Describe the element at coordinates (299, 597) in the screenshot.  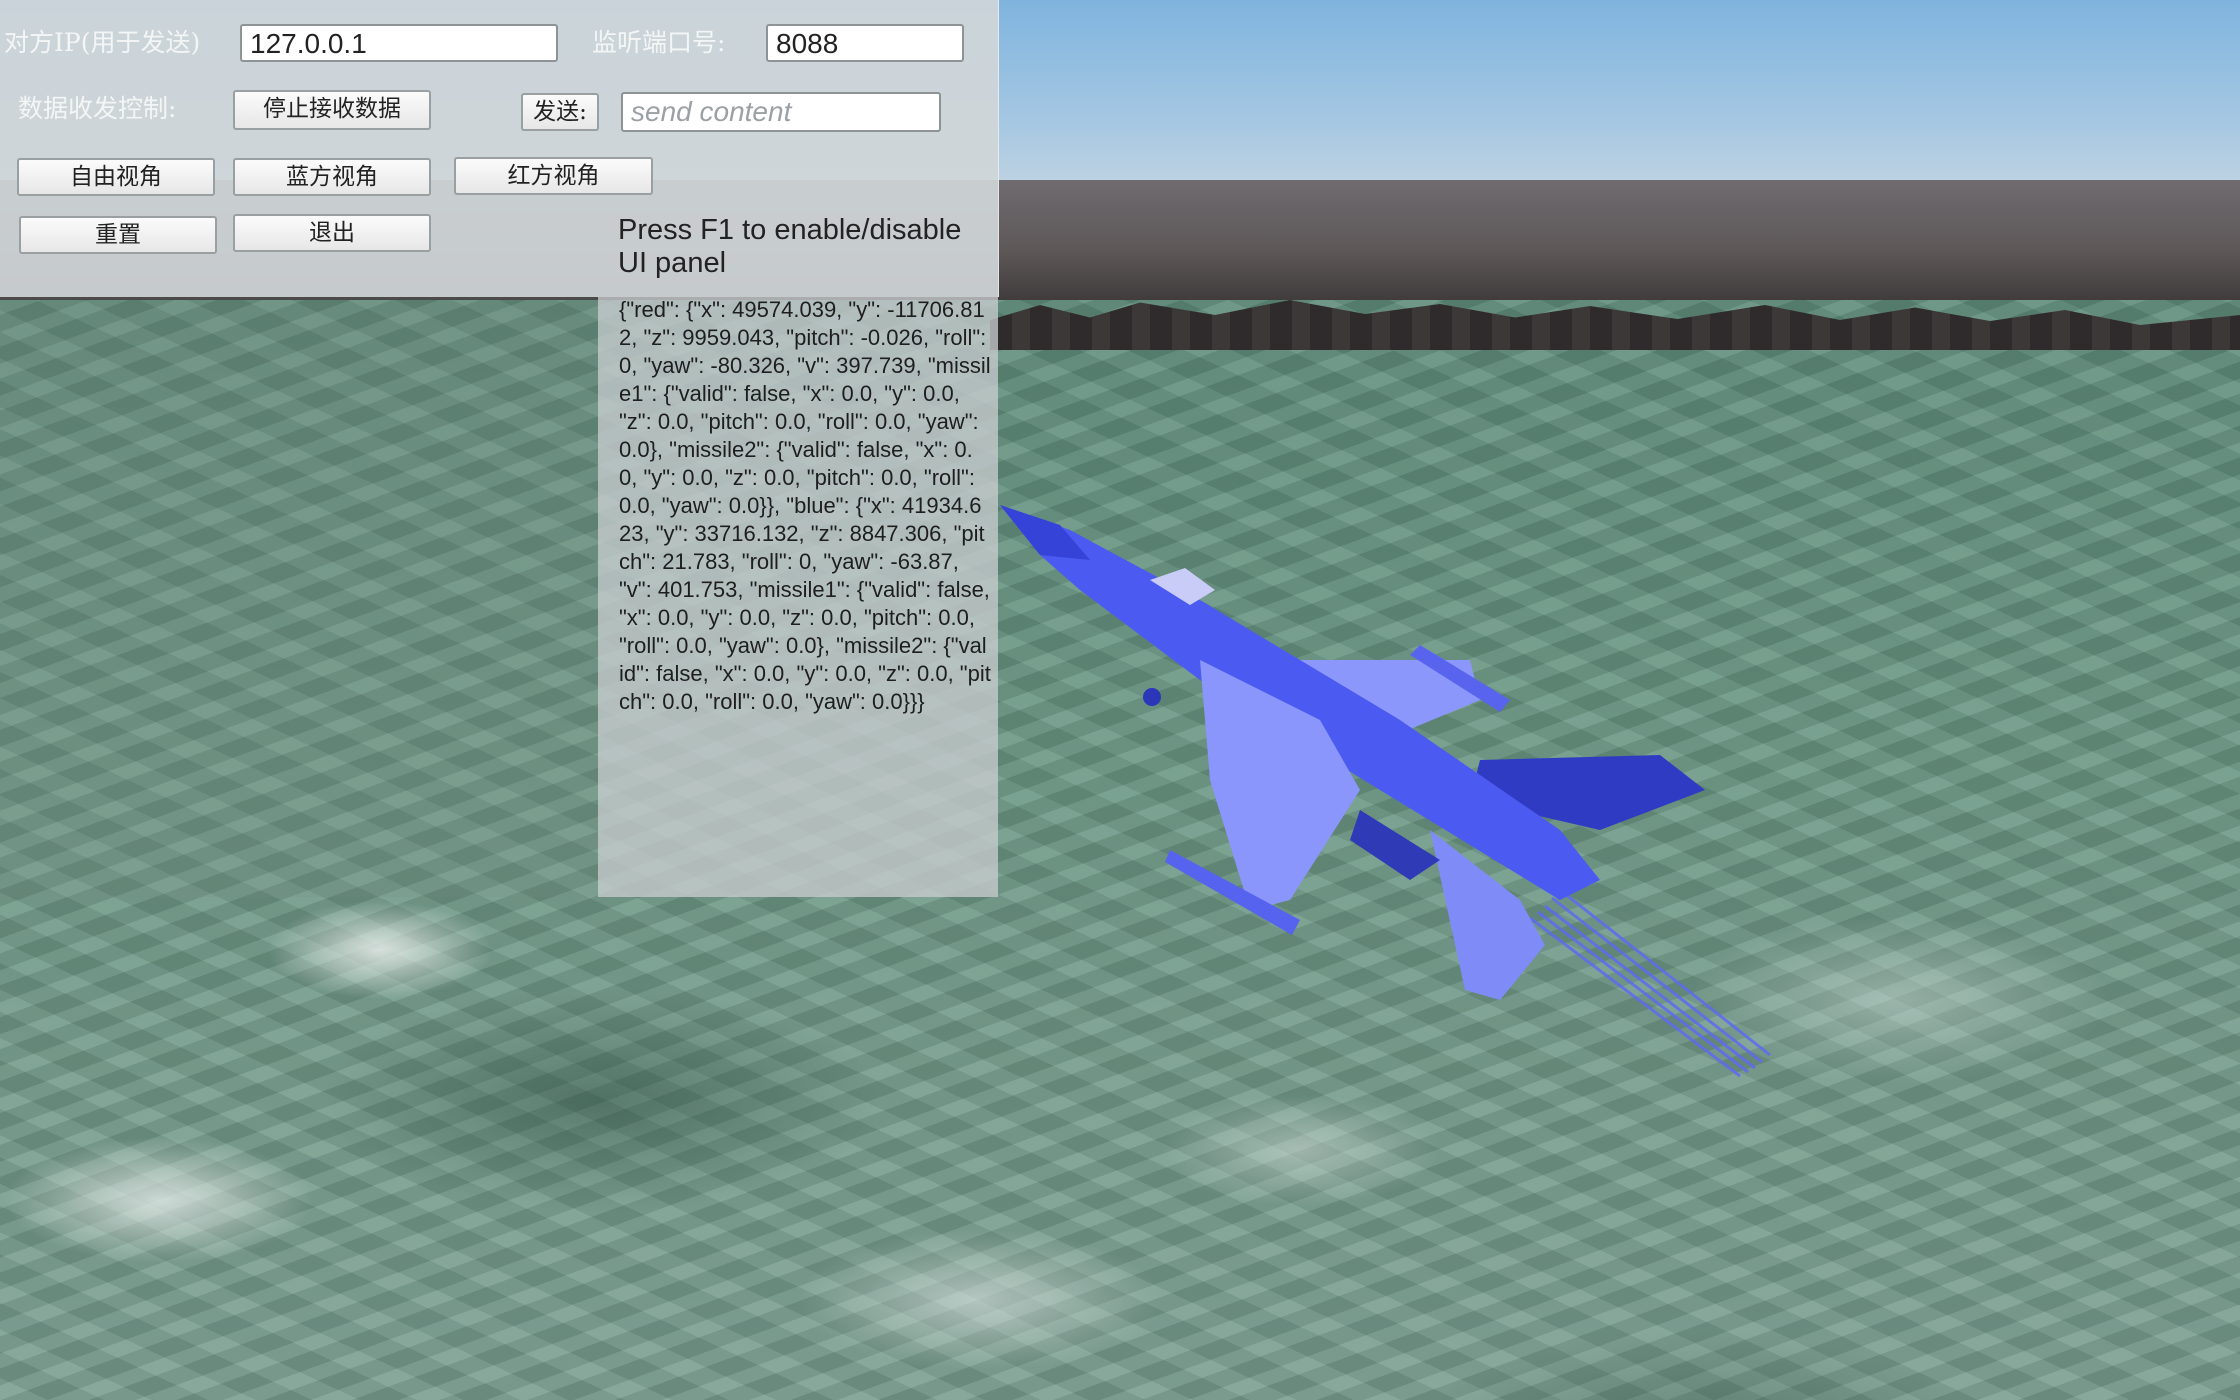
I see `panel-overlay` at that location.